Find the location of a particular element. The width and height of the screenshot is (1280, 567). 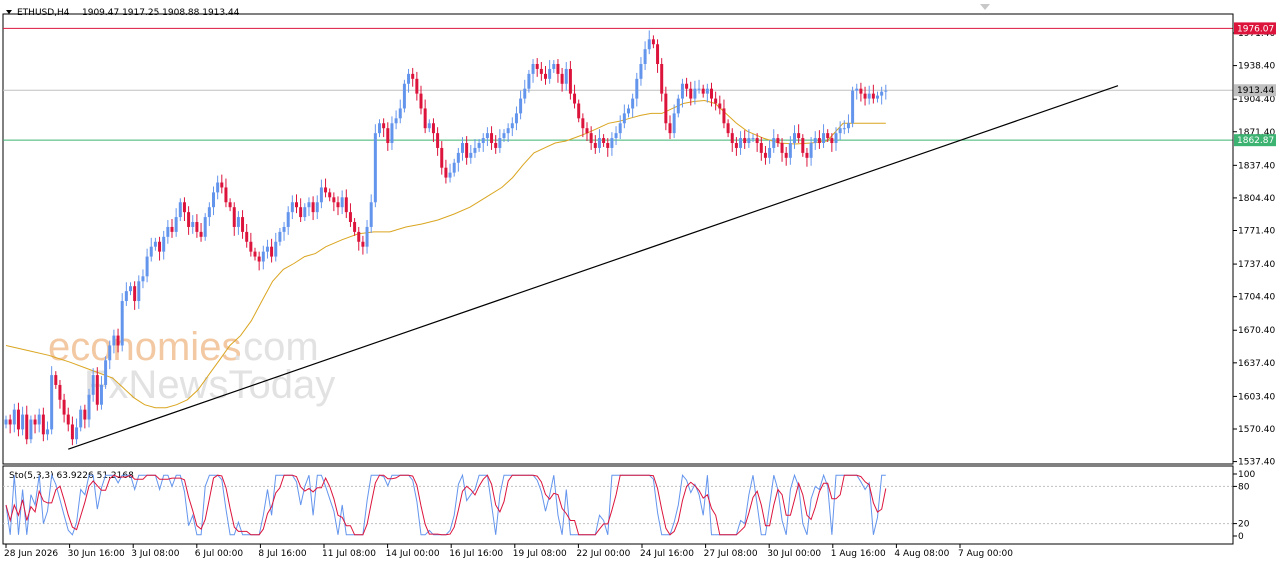

time-tick-label: 28 Jun 2026 is located at coordinates (31, 554).